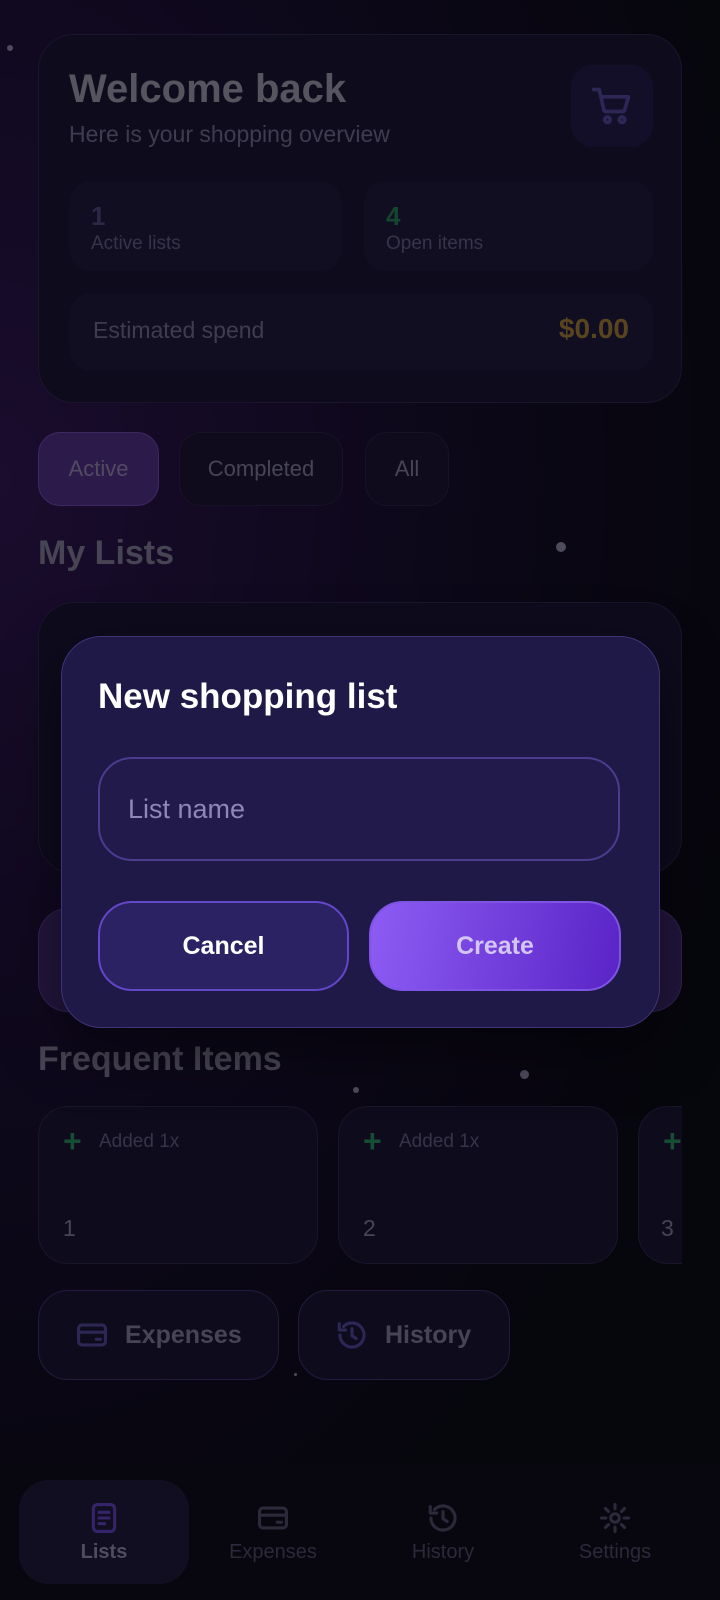  I want to click on create-button: Create, so click(495, 946).